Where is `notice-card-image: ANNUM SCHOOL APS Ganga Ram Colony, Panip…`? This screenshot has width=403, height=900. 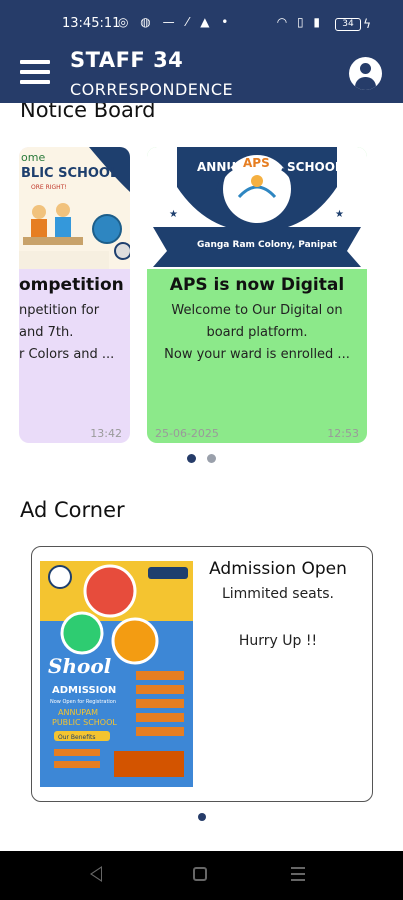
notice-card-image: ANNUM SCHOOL APS Ganga Ram Colony, Panip… is located at coordinates (257, 208).